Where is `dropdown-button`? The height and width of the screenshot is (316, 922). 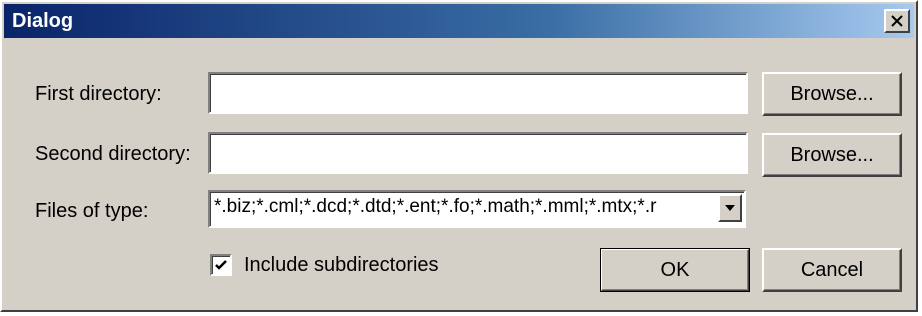
dropdown-button is located at coordinates (730, 208).